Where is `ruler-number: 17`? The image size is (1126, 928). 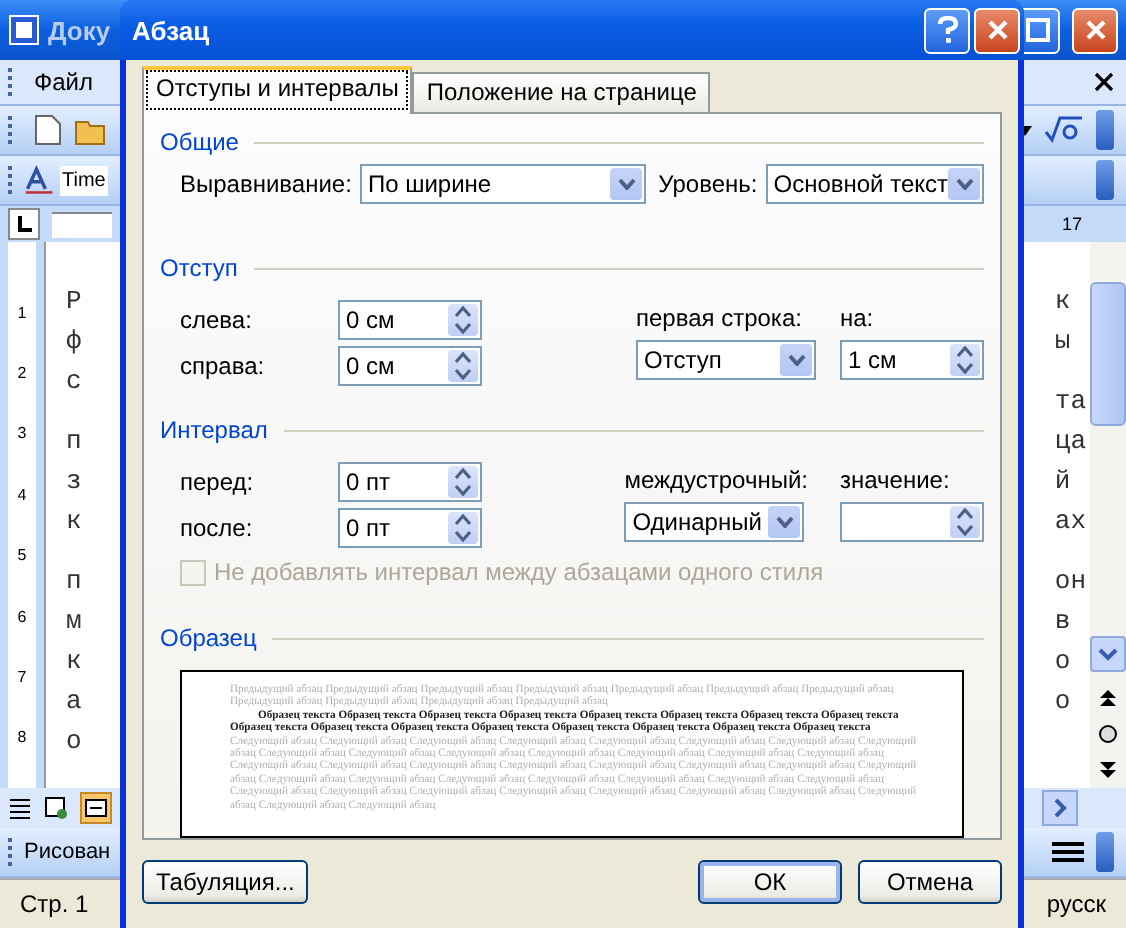
ruler-number: 17 is located at coordinates (1071, 224).